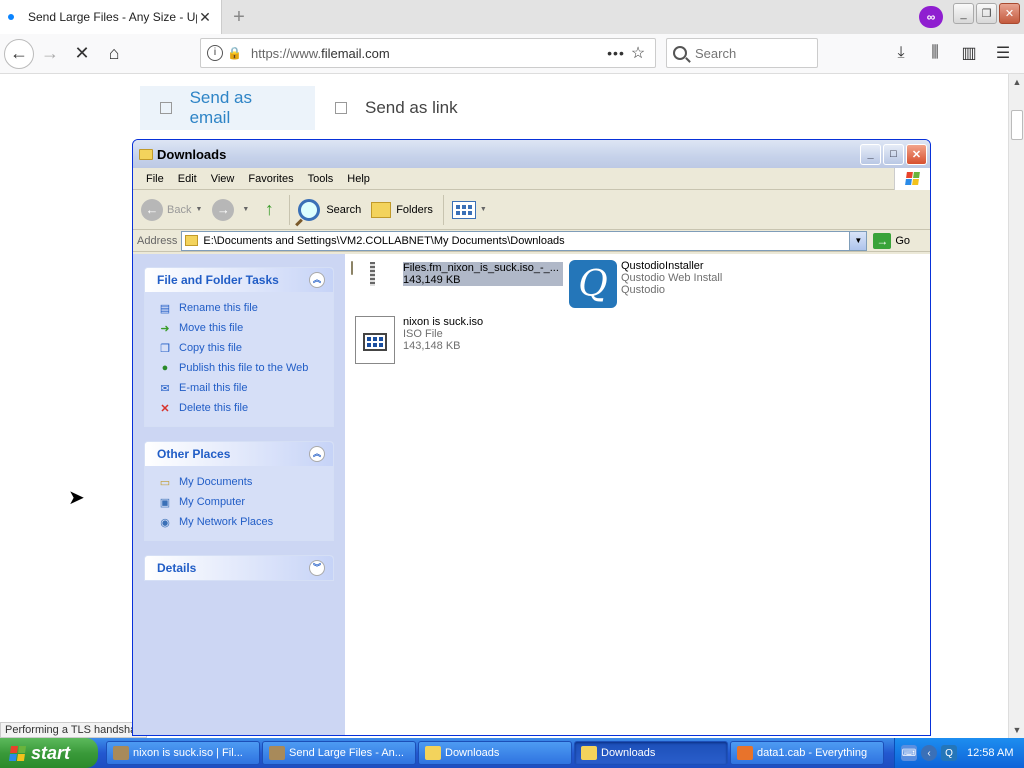 This screenshot has width=1024, height=768. Describe the element at coordinates (909, 753) in the screenshot. I see `keyboard-icon: ⌨` at that location.